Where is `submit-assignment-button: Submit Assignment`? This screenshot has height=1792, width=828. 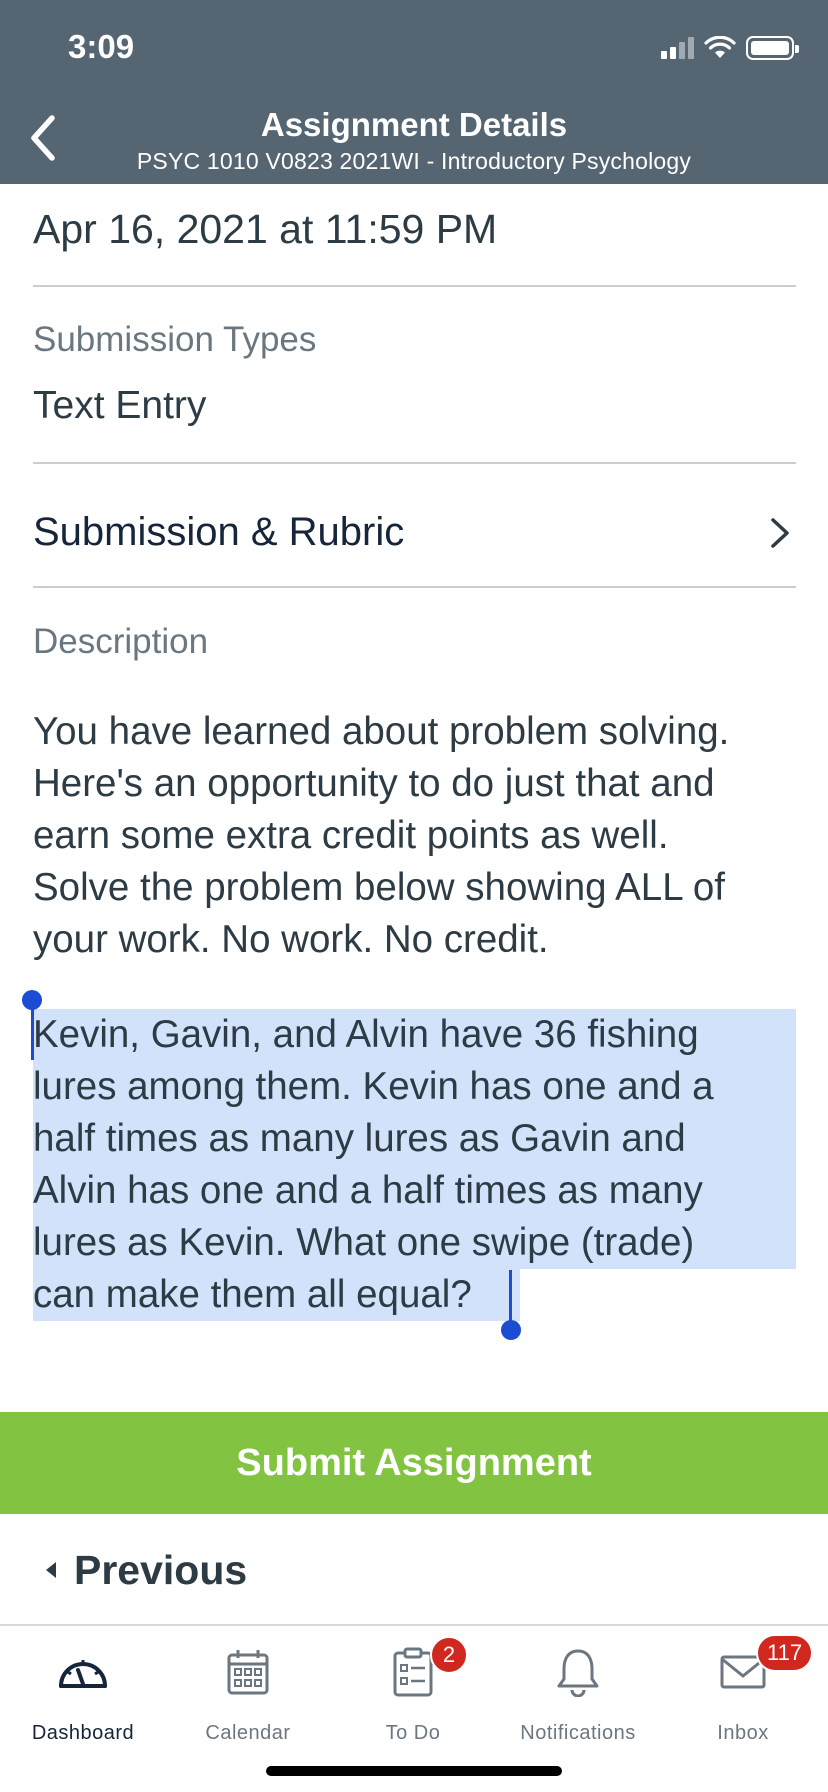
submit-assignment-button: Submit Assignment is located at coordinates (414, 1463).